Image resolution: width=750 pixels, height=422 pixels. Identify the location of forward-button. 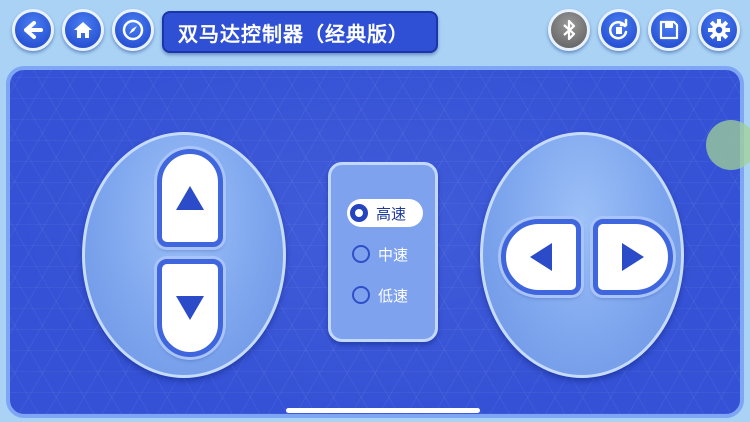
(190, 198).